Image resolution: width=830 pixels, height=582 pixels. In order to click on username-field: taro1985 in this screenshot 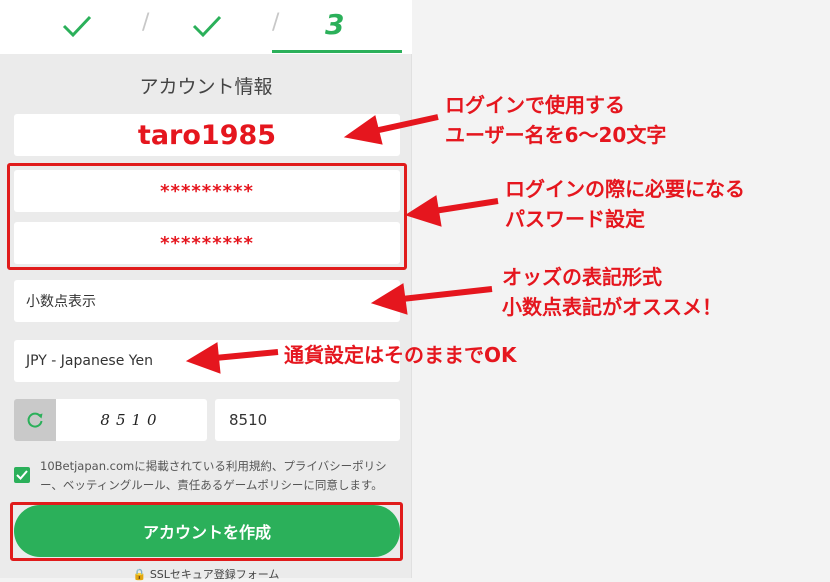, I will do `click(207, 135)`.